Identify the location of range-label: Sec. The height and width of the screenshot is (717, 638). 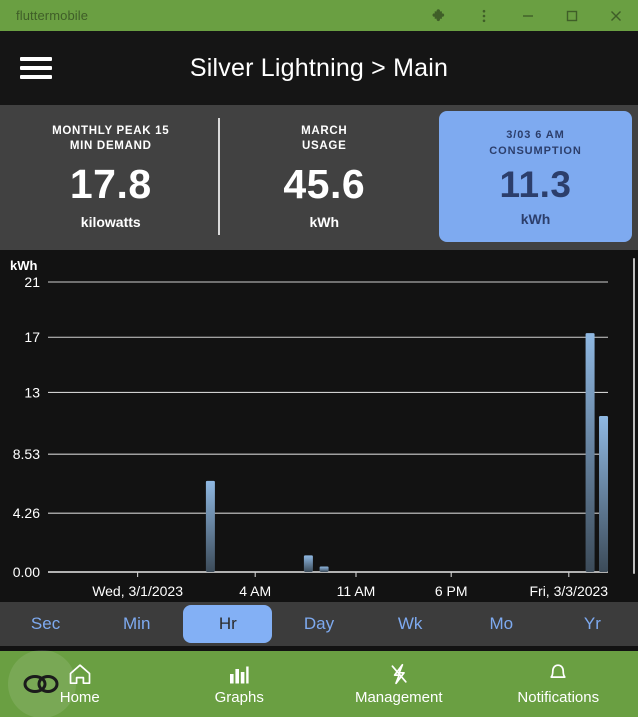
(45, 623).